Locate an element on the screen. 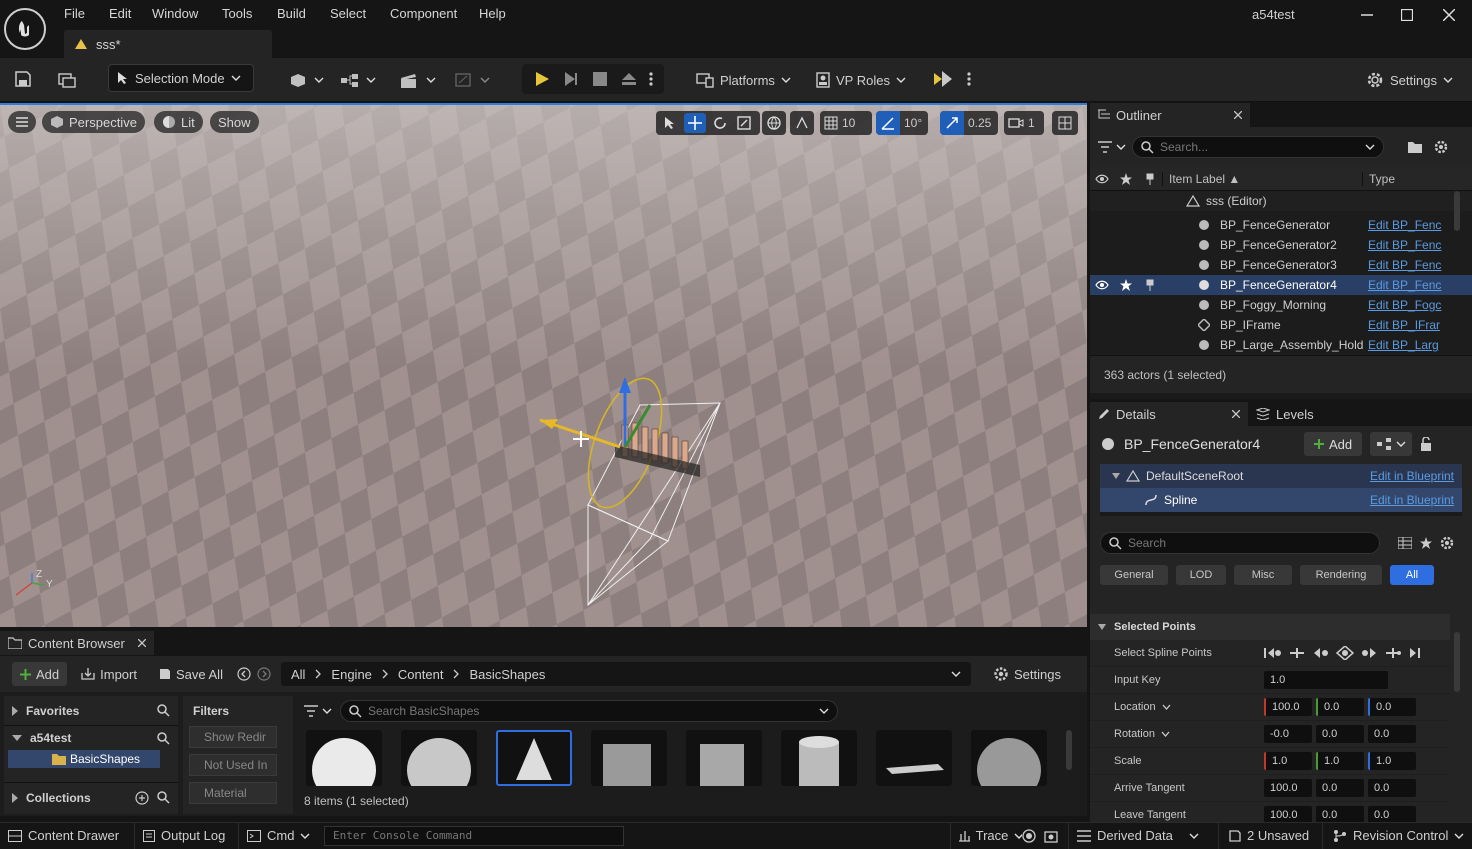 Image resolution: width=1472 pixels, height=849 pixels. input-key-field: 1.0 is located at coordinates (1326, 680).